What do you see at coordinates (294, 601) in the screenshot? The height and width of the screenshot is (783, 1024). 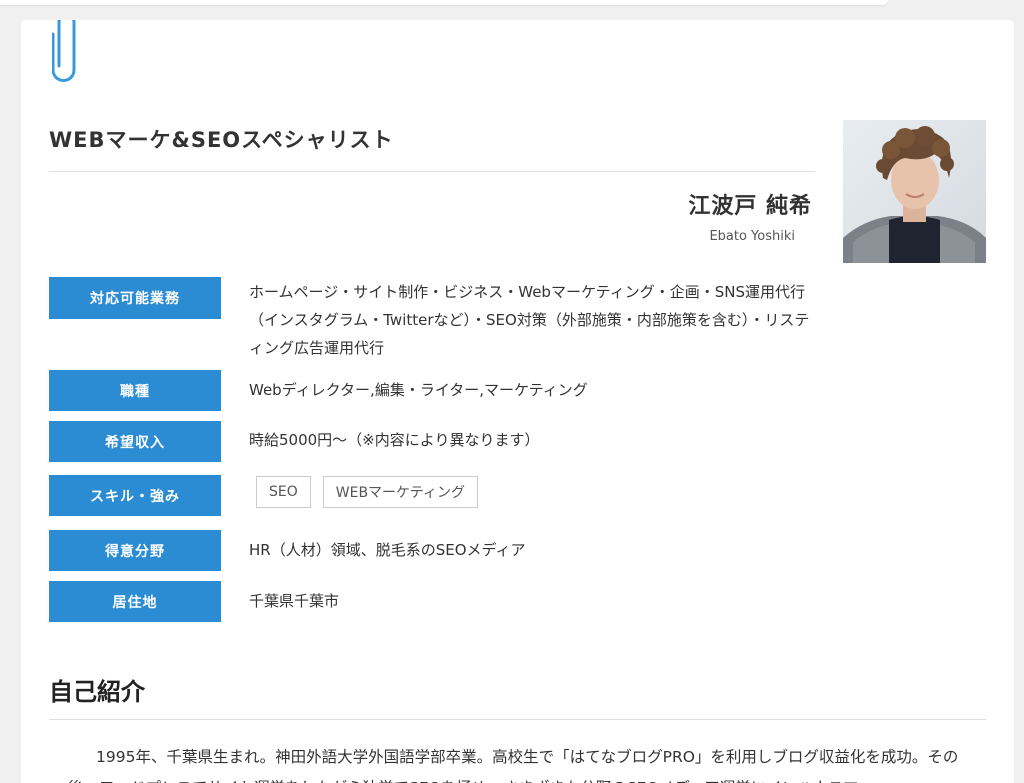 I see `detail-value-residence: 千葉県千葉市` at bounding box center [294, 601].